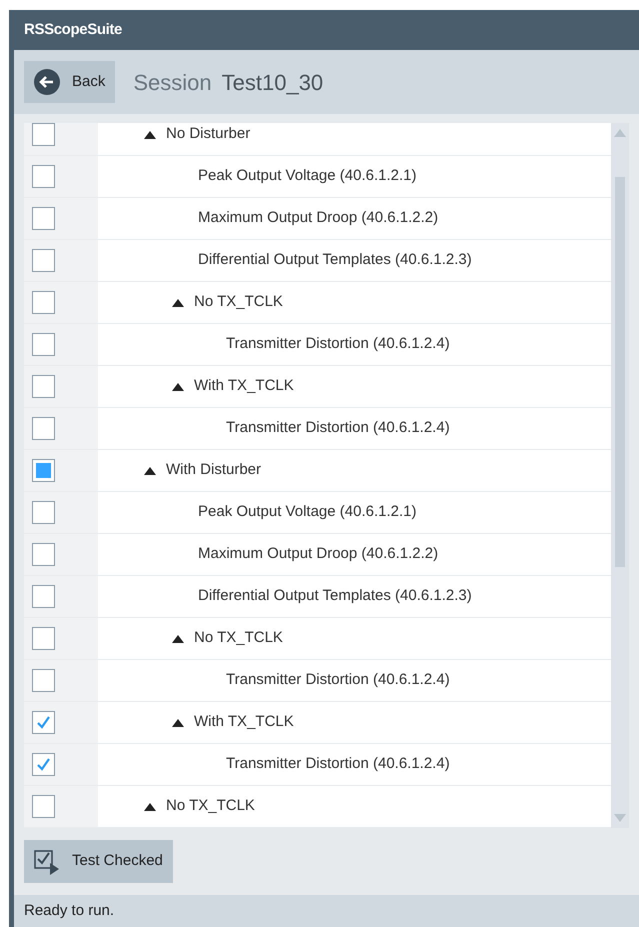 This screenshot has width=639, height=927. I want to click on status-text: Ready to run., so click(69, 910).